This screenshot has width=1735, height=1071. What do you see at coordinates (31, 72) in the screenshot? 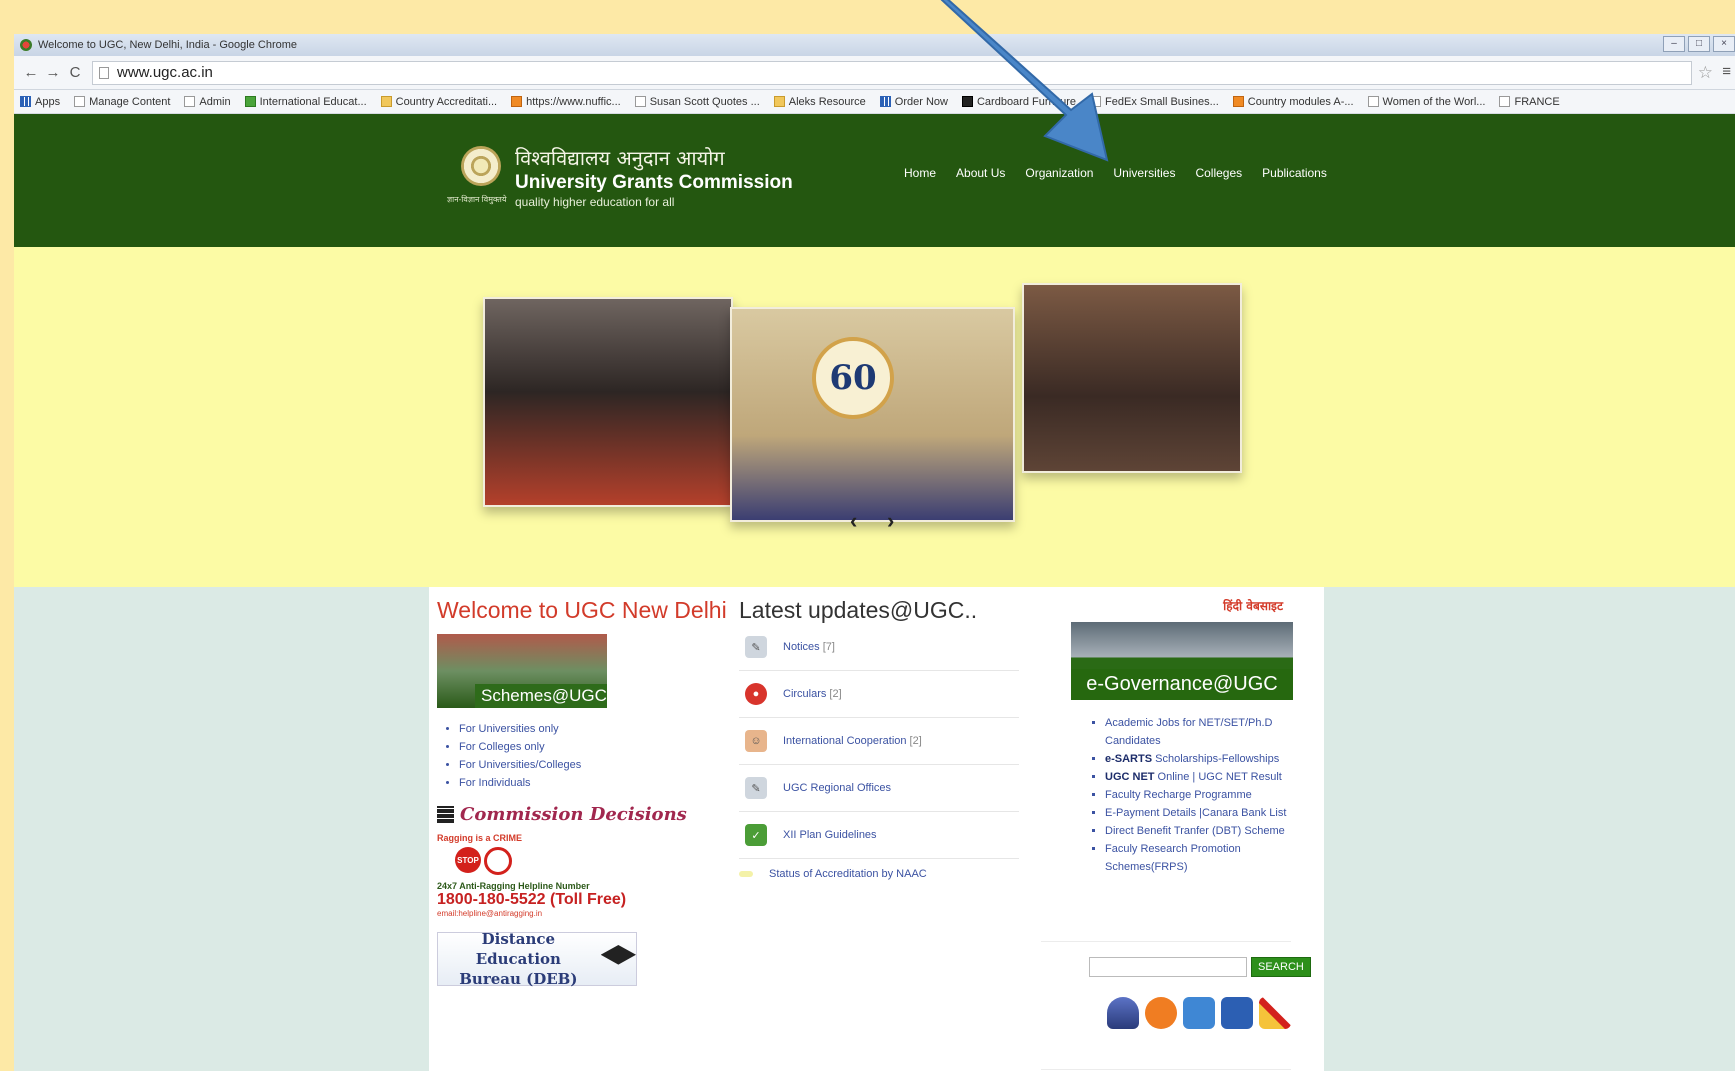
I see `back-arrow-icon: ←` at bounding box center [31, 72].